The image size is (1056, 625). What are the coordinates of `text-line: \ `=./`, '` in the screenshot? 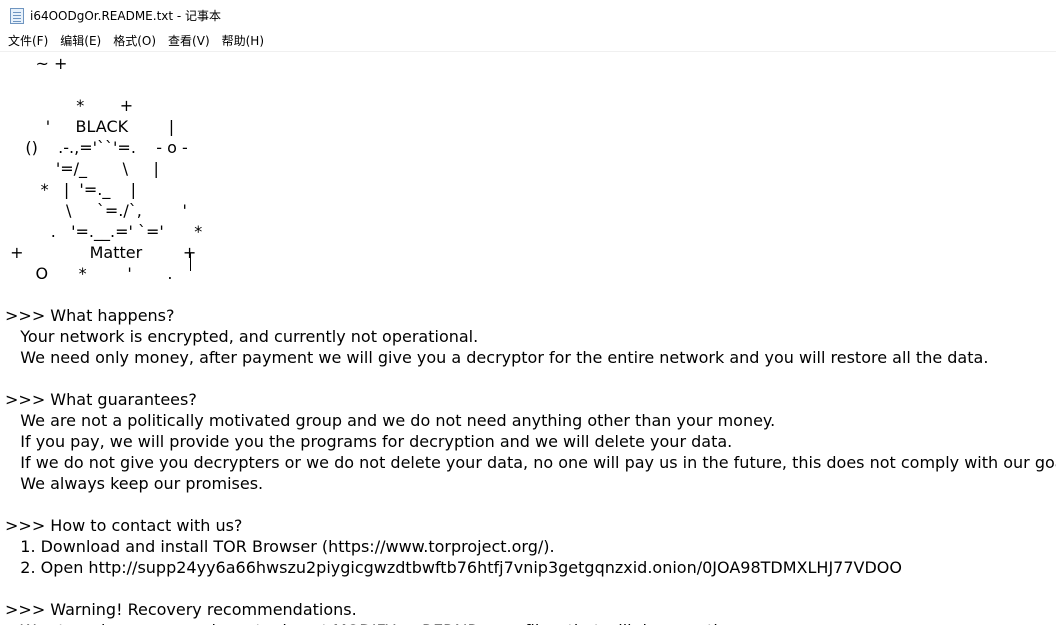 It's located at (96, 210).